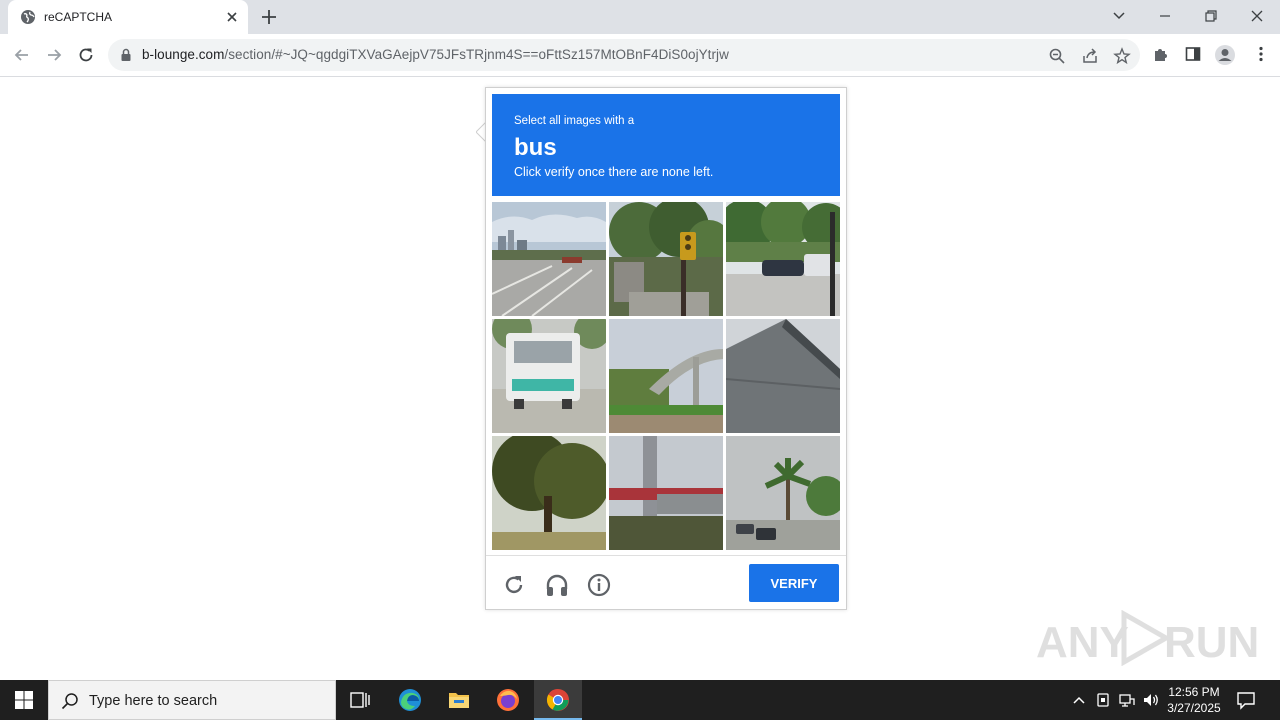 The image size is (1280, 720). What do you see at coordinates (1079, 700) in the screenshot?
I see `show-hidden-icons-chevron-icon` at bounding box center [1079, 700].